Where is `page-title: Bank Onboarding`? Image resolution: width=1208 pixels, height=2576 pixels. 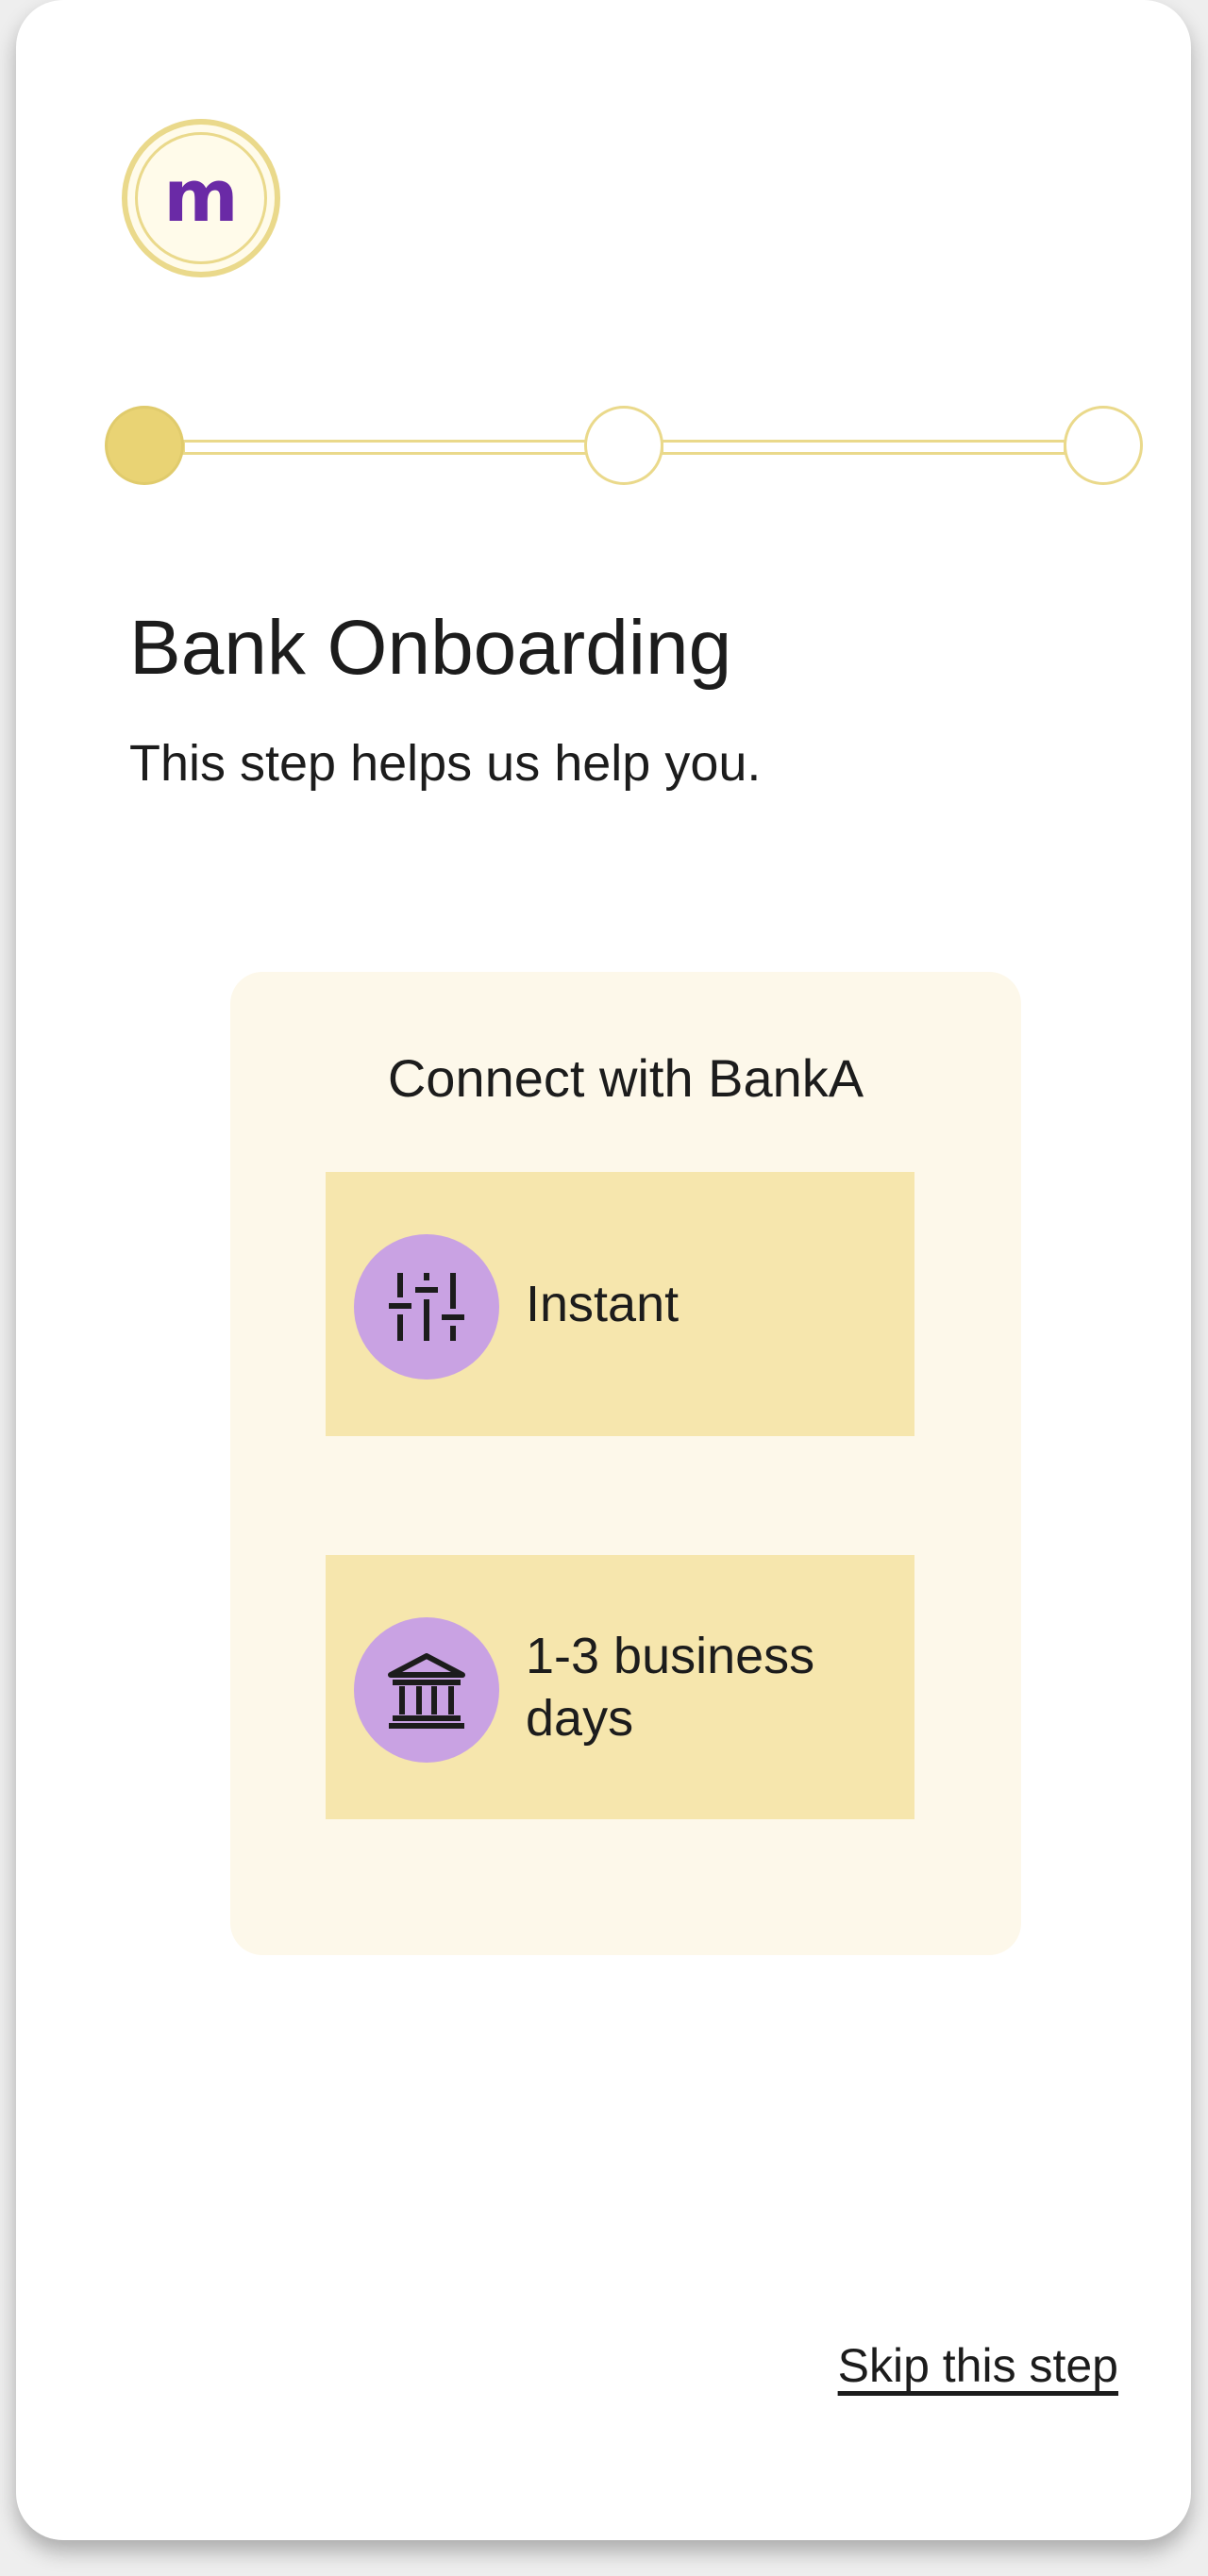
page-title: Bank Onboarding is located at coordinates (431, 648).